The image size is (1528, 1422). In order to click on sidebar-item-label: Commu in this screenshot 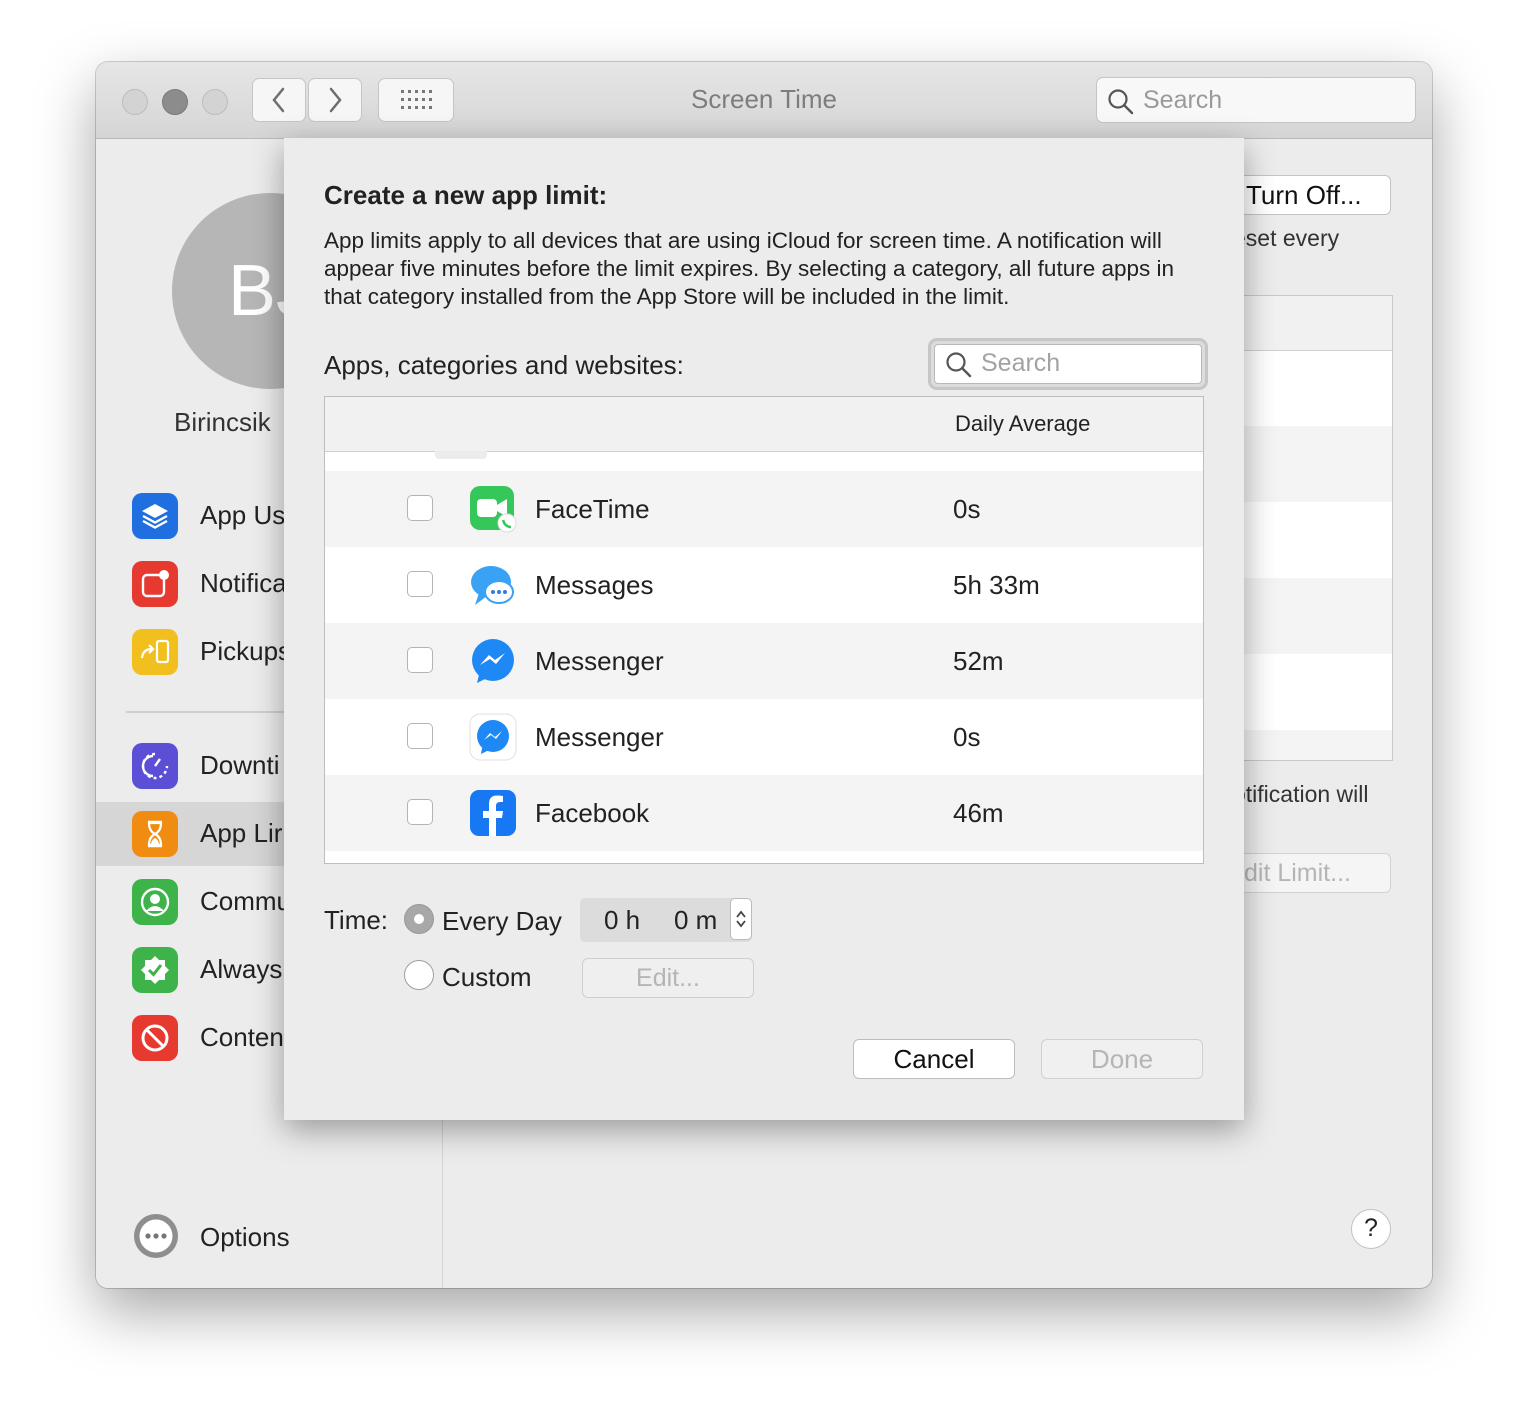, I will do `click(246, 901)`.